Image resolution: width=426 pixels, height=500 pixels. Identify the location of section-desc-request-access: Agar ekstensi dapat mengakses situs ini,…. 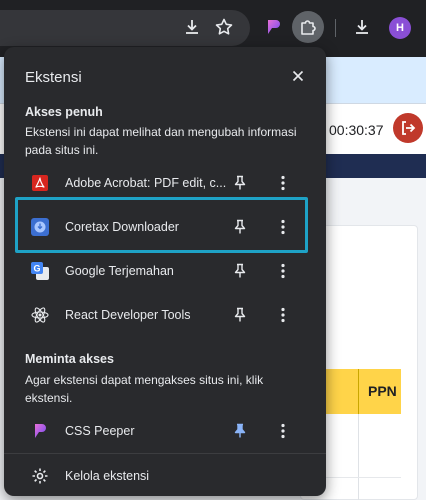
(144, 389).